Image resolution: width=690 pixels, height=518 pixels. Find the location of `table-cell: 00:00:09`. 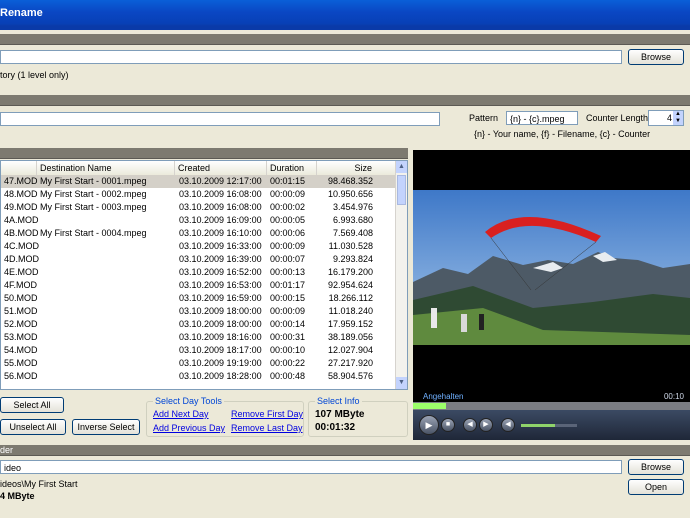

table-cell: 00:00:09 is located at coordinates (288, 311).